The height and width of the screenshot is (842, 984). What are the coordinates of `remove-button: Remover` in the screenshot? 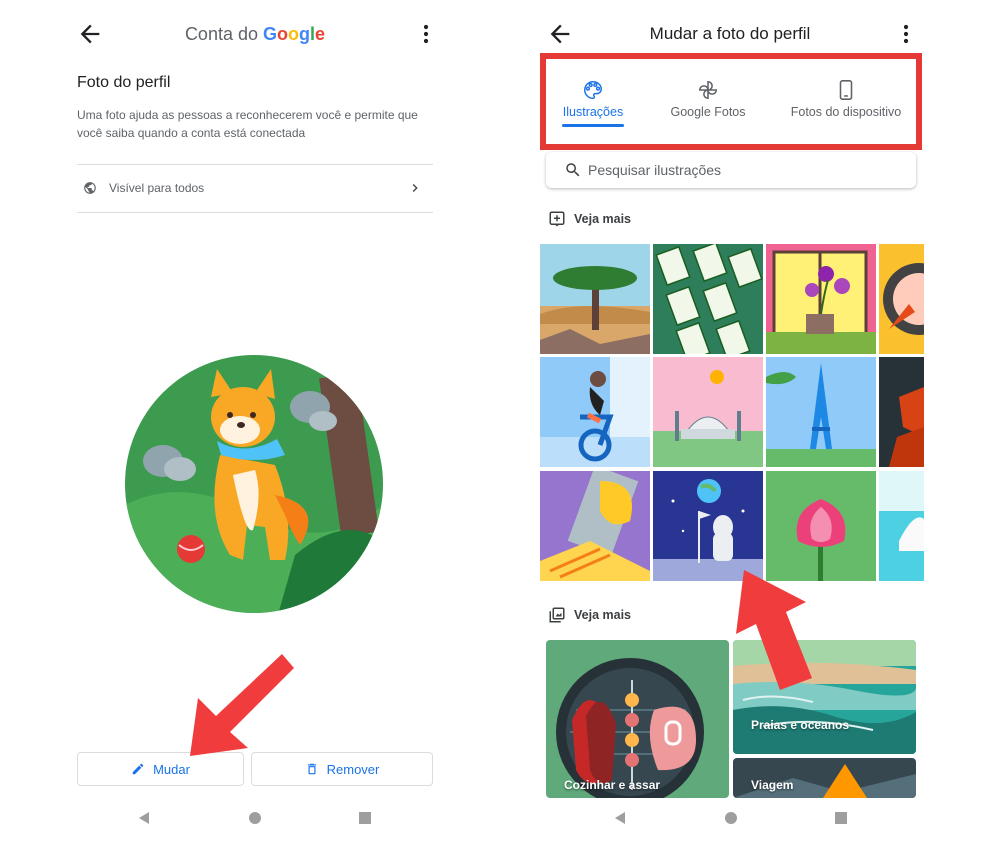 It's located at (342, 769).